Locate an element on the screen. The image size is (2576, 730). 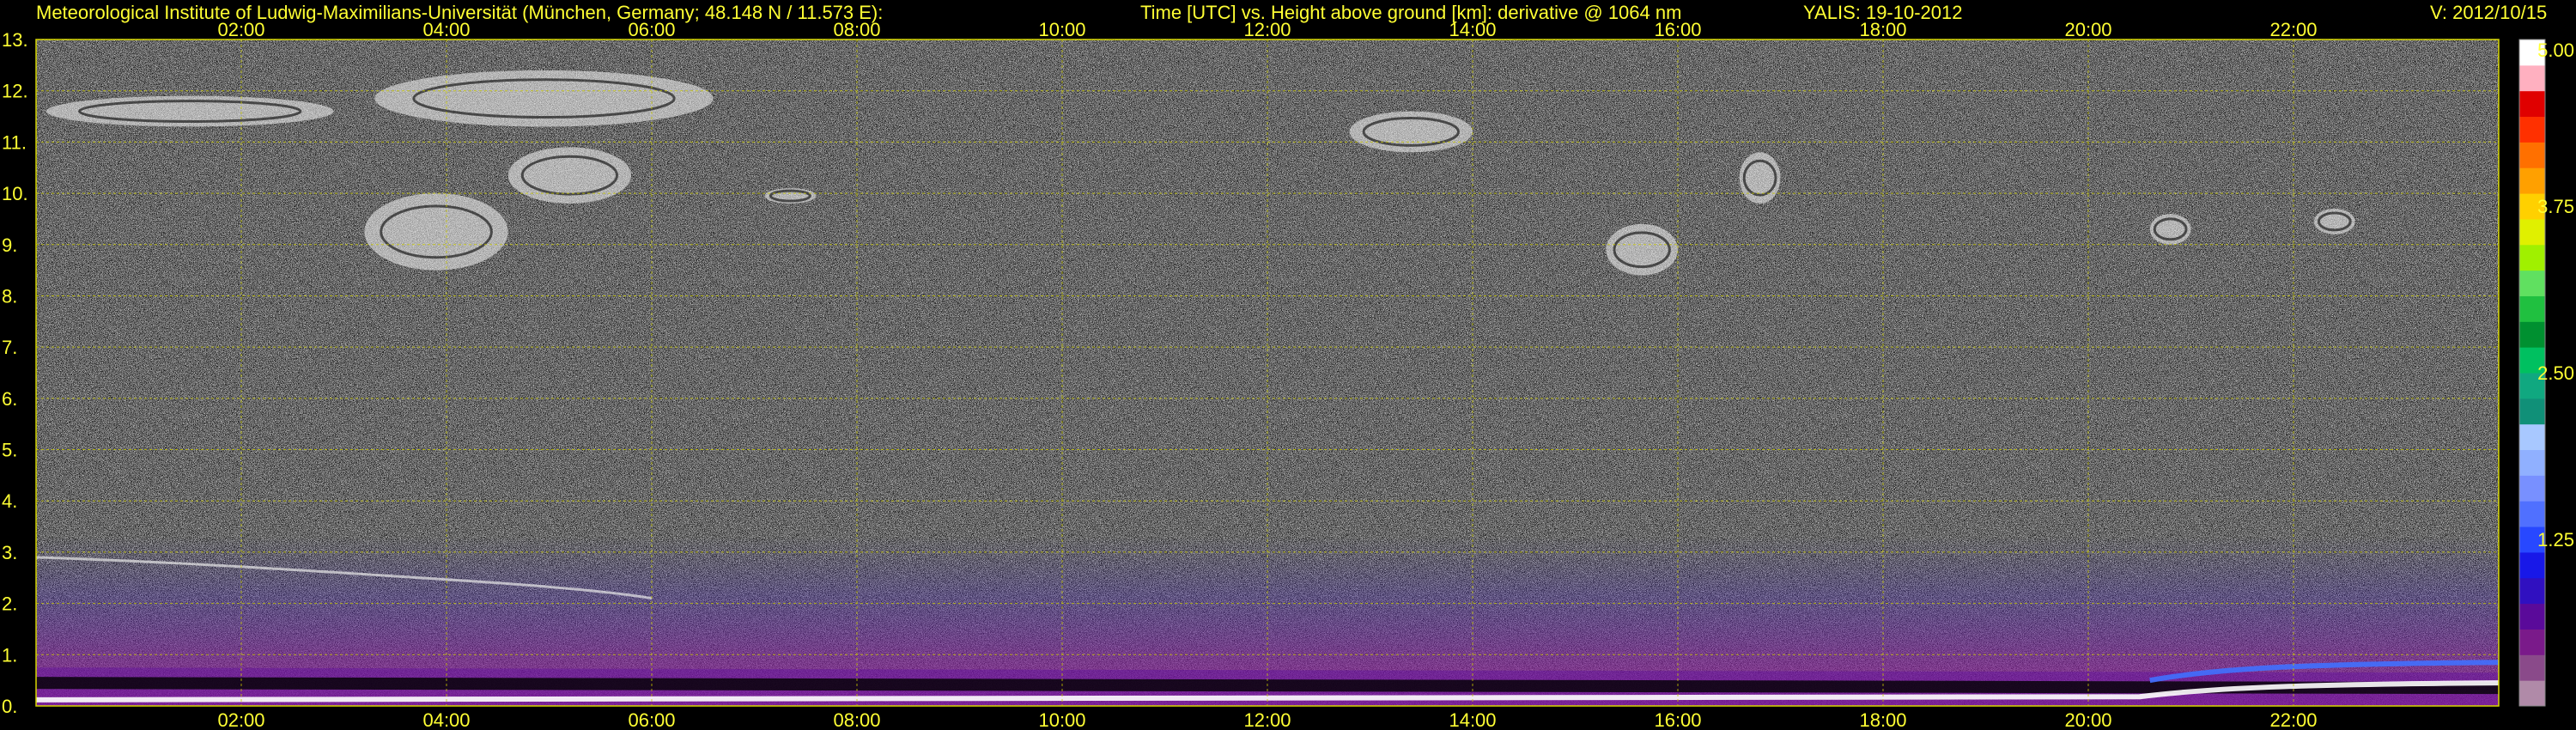
y-tick-label-5: 5. is located at coordinates (9, 450).